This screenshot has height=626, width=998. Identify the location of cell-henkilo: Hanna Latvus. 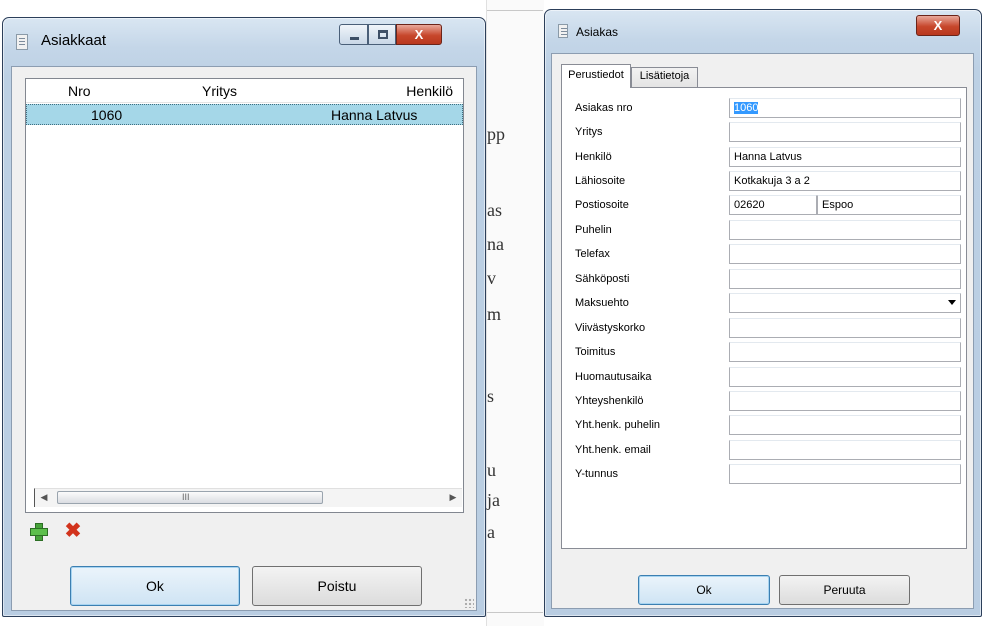
(374, 115).